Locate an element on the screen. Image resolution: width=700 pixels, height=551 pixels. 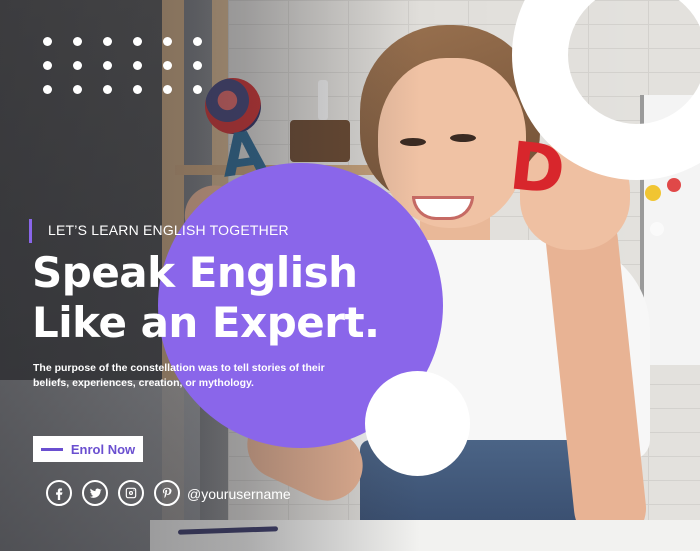
tagline-accent-bar is located at coordinates (30, 231).